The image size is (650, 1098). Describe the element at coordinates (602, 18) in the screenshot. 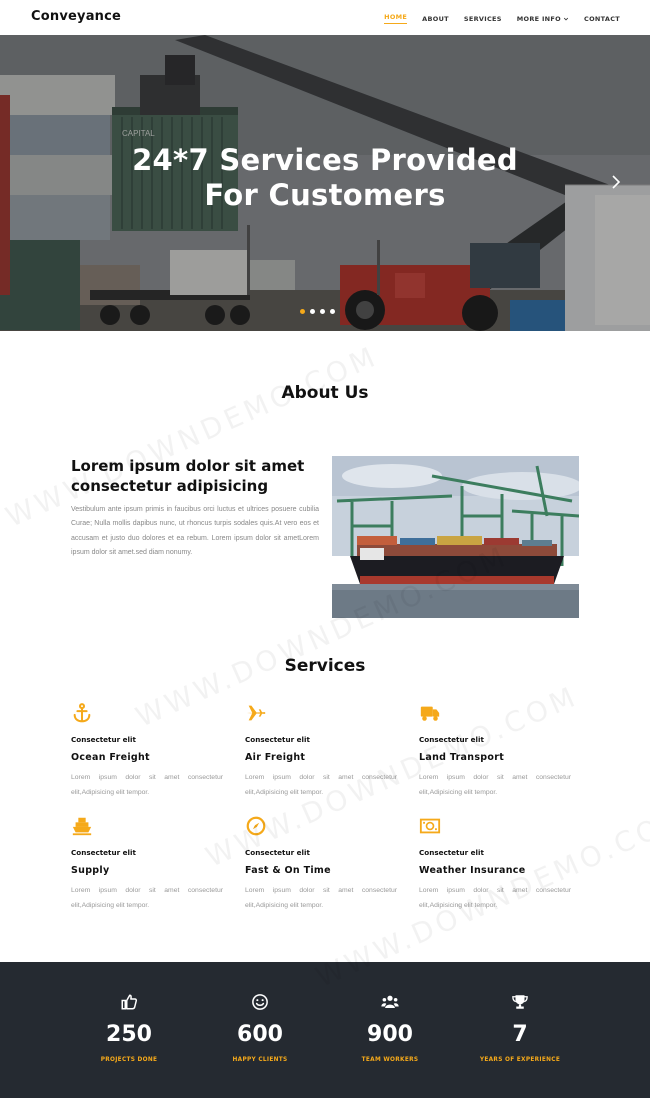

I see `nav-contact: CONTACT` at that location.